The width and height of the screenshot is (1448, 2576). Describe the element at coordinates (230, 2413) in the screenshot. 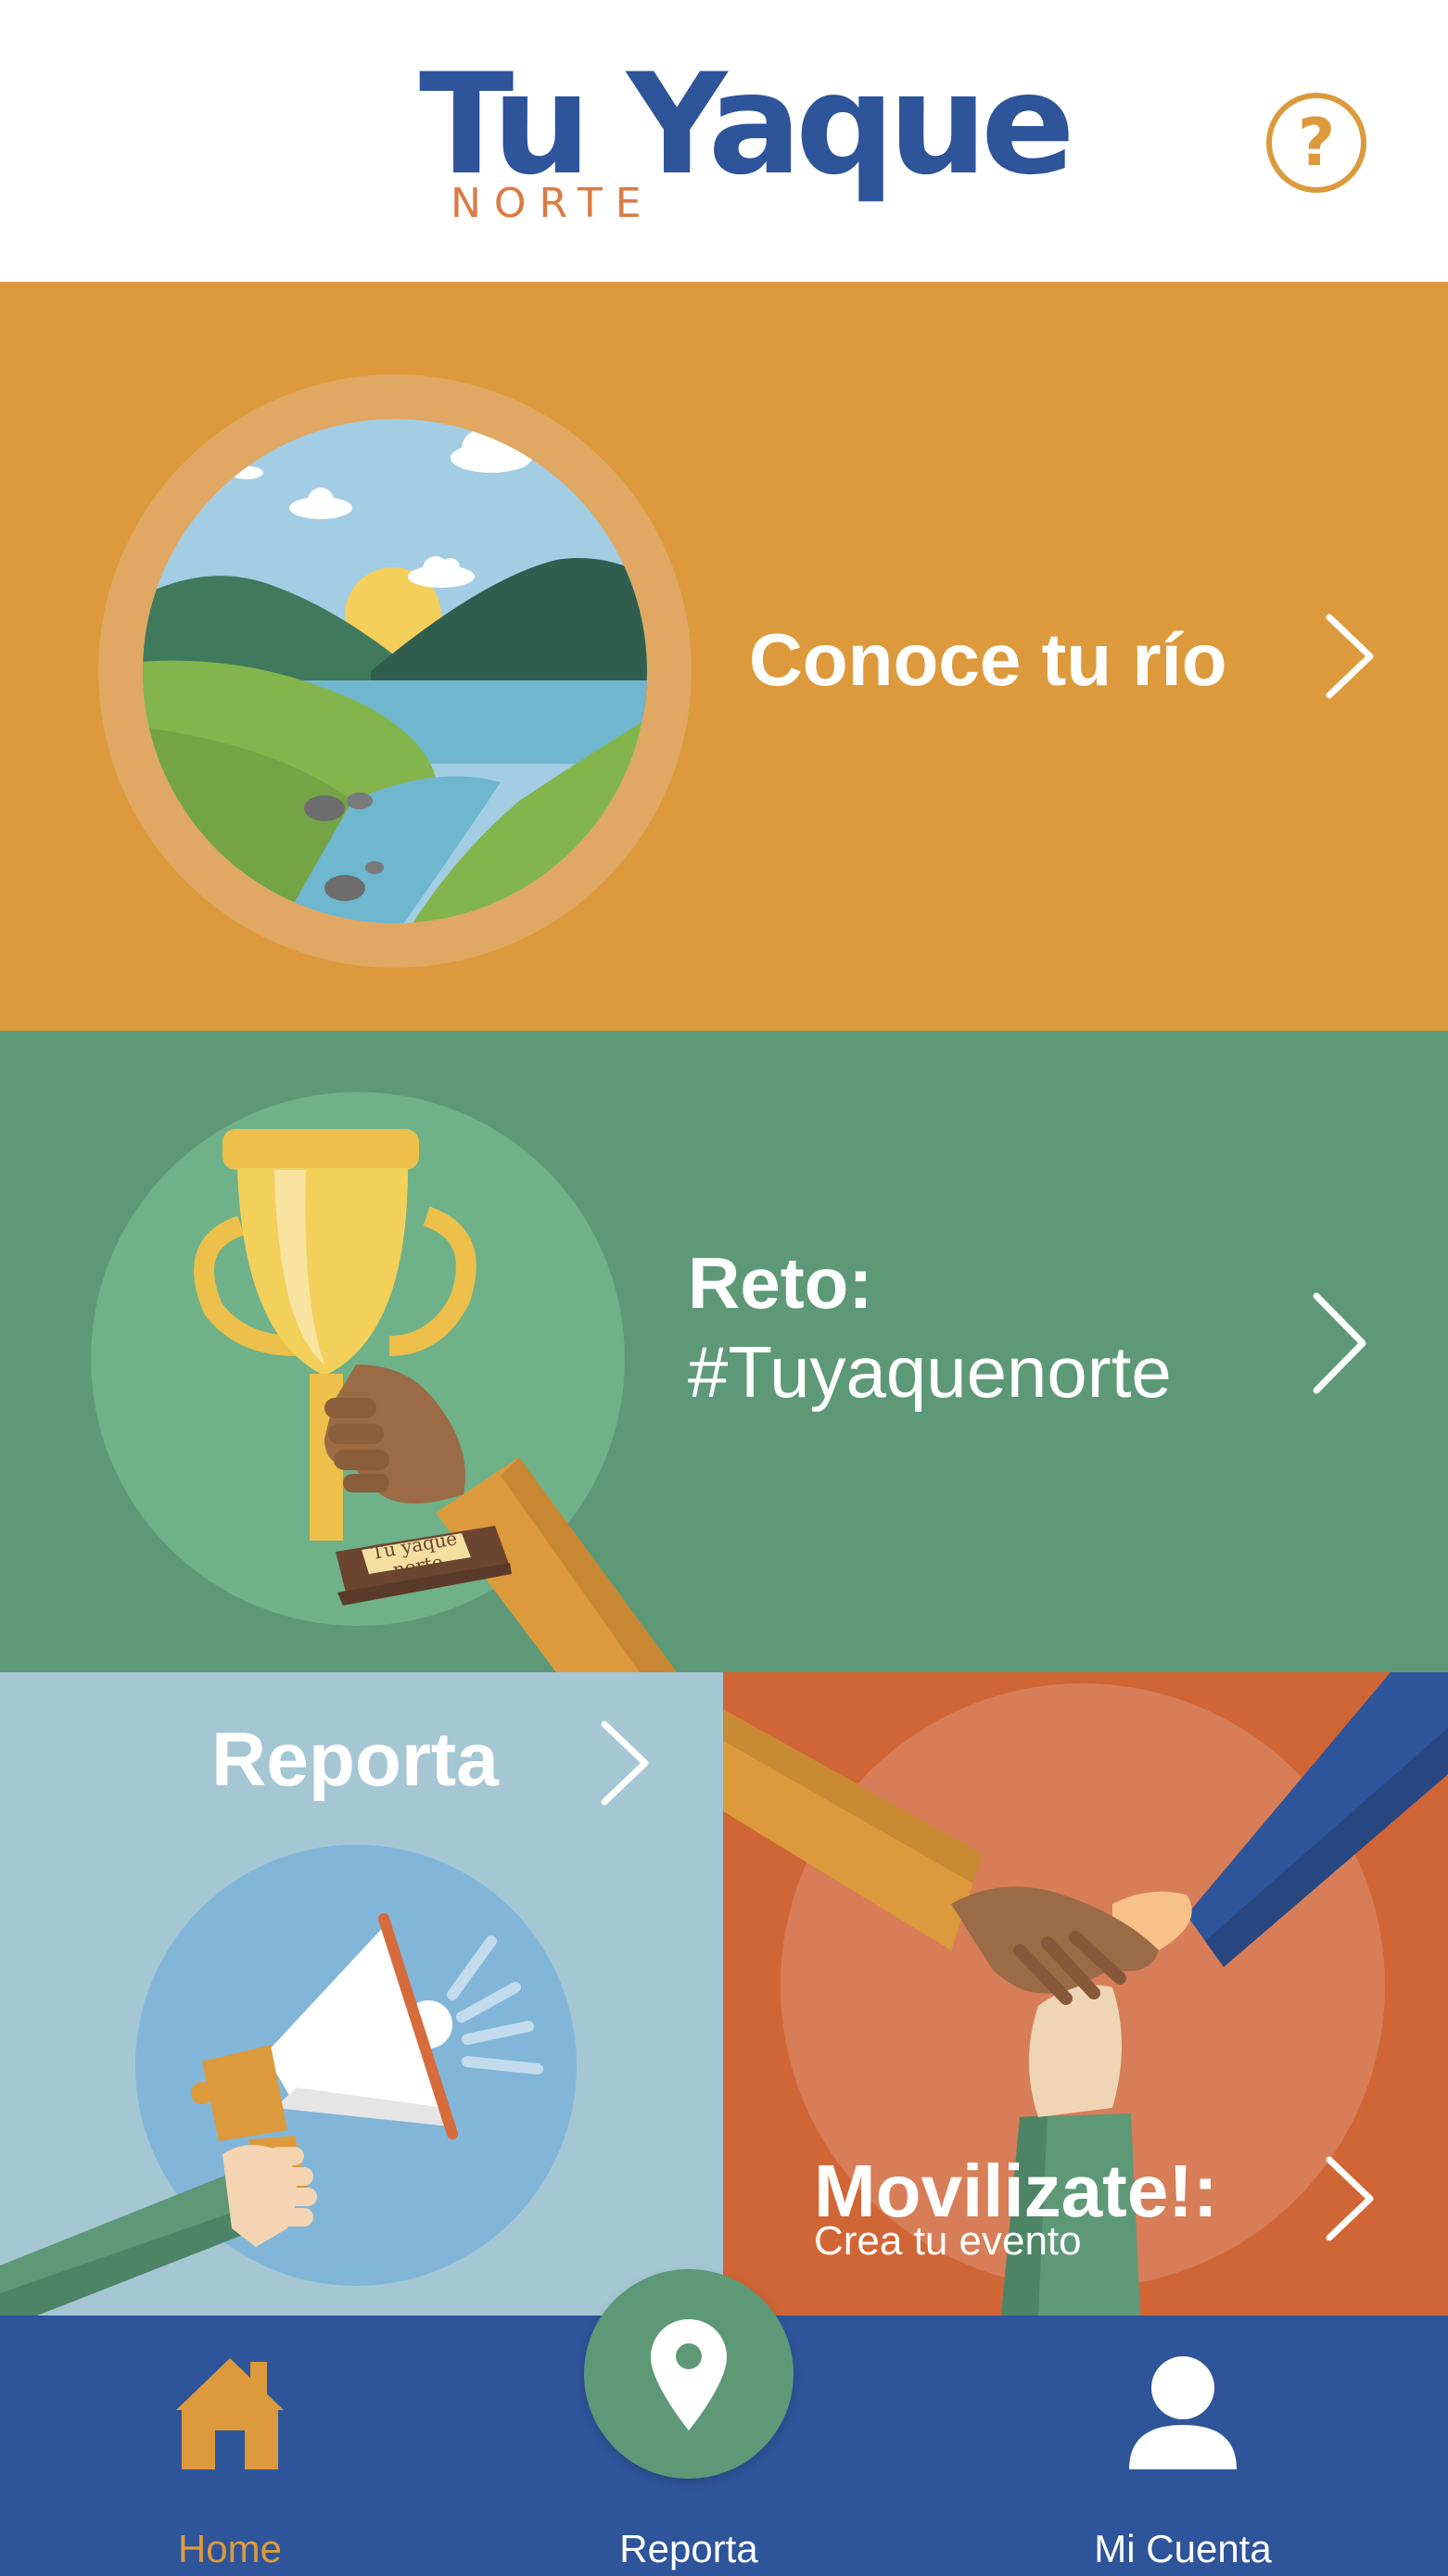

I see `home-icon` at that location.